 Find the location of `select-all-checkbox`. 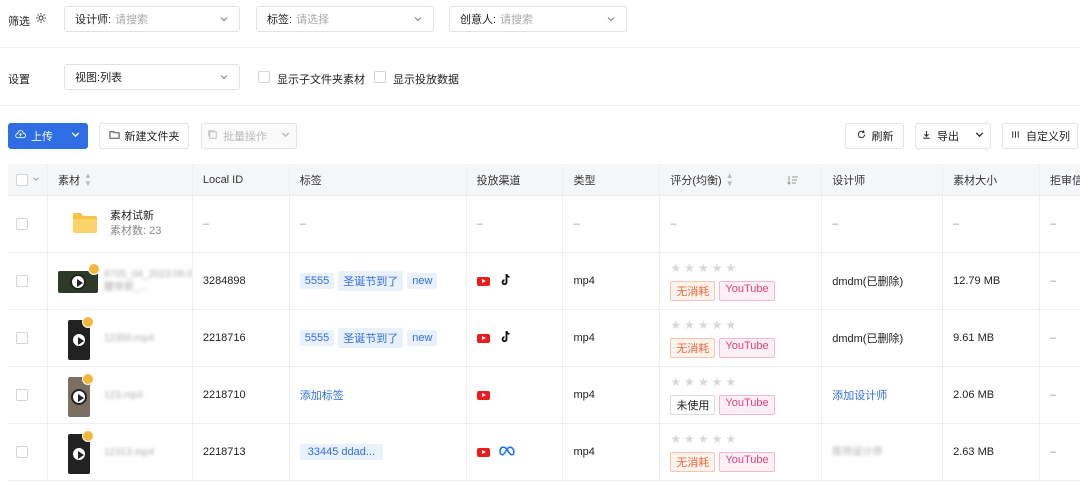

select-all-checkbox is located at coordinates (22, 179).